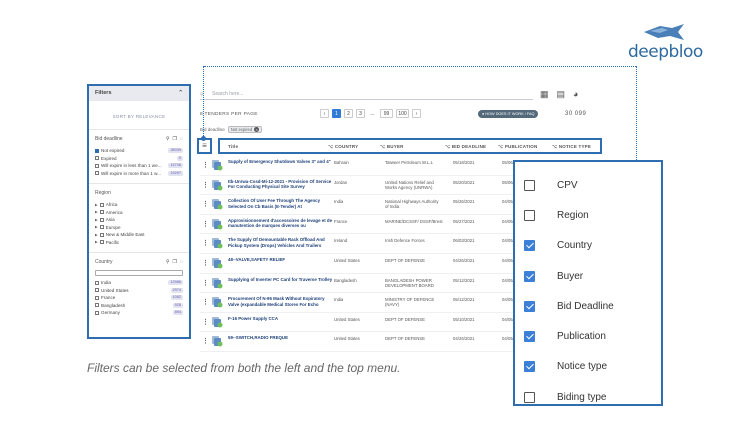 The image size is (750, 422). What do you see at coordinates (588, 397) in the screenshot?
I see `column-option: Biding type` at bounding box center [588, 397].